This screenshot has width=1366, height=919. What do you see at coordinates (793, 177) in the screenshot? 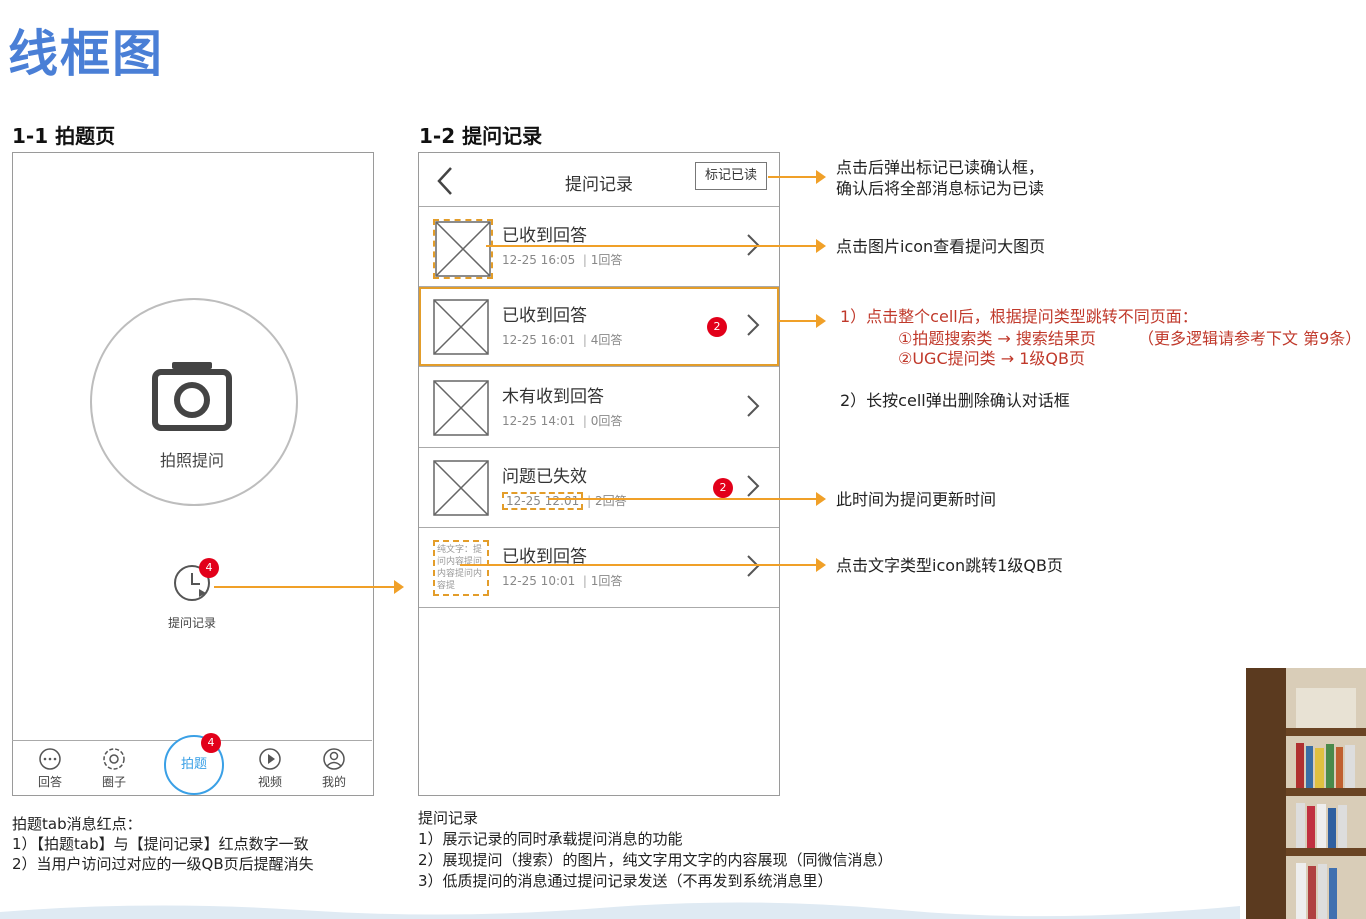
I see `mark-read-line` at bounding box center [793, 177].